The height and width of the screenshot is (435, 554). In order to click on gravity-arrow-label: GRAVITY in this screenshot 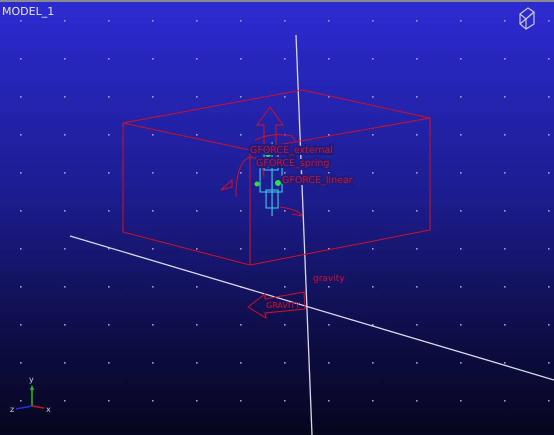, I will do `click(283, 305)`.